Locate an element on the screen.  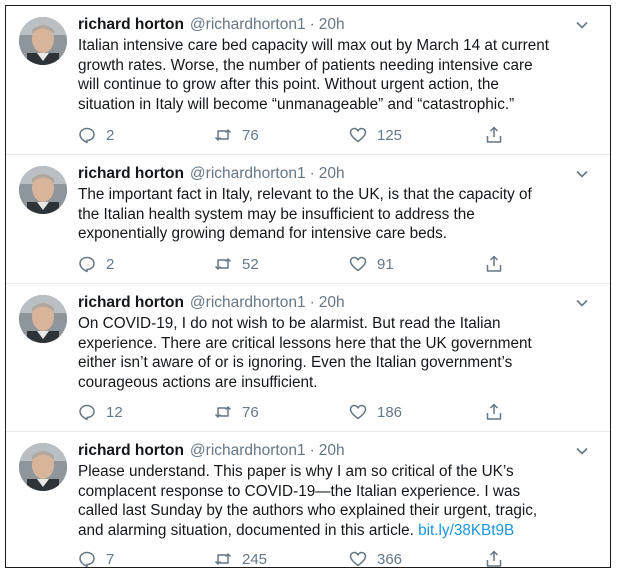
like-button: 91 is located at coordinates (371, 264).